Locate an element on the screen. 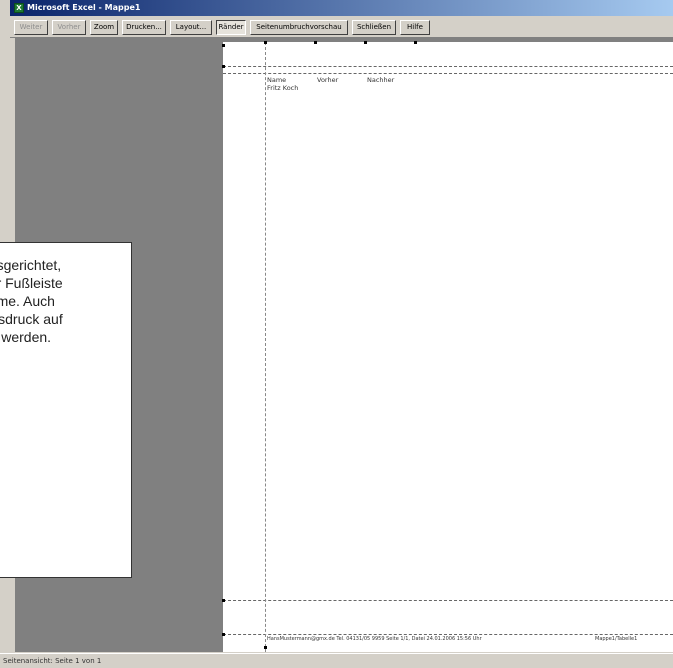 The height and width of the screenshot is (668, 673). previous-button: Vorher is located at coordinates (69, 27).